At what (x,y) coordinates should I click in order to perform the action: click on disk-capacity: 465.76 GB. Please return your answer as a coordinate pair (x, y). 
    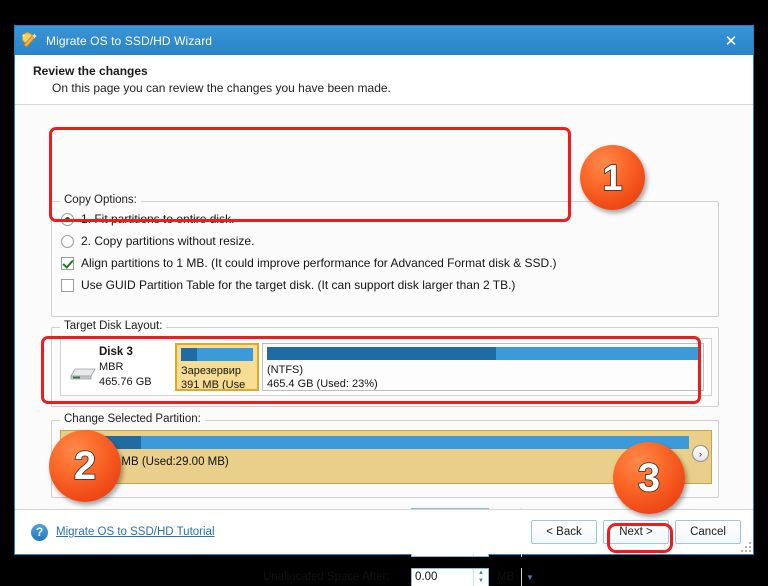
    Looking at the image, I should click on (125, 382).